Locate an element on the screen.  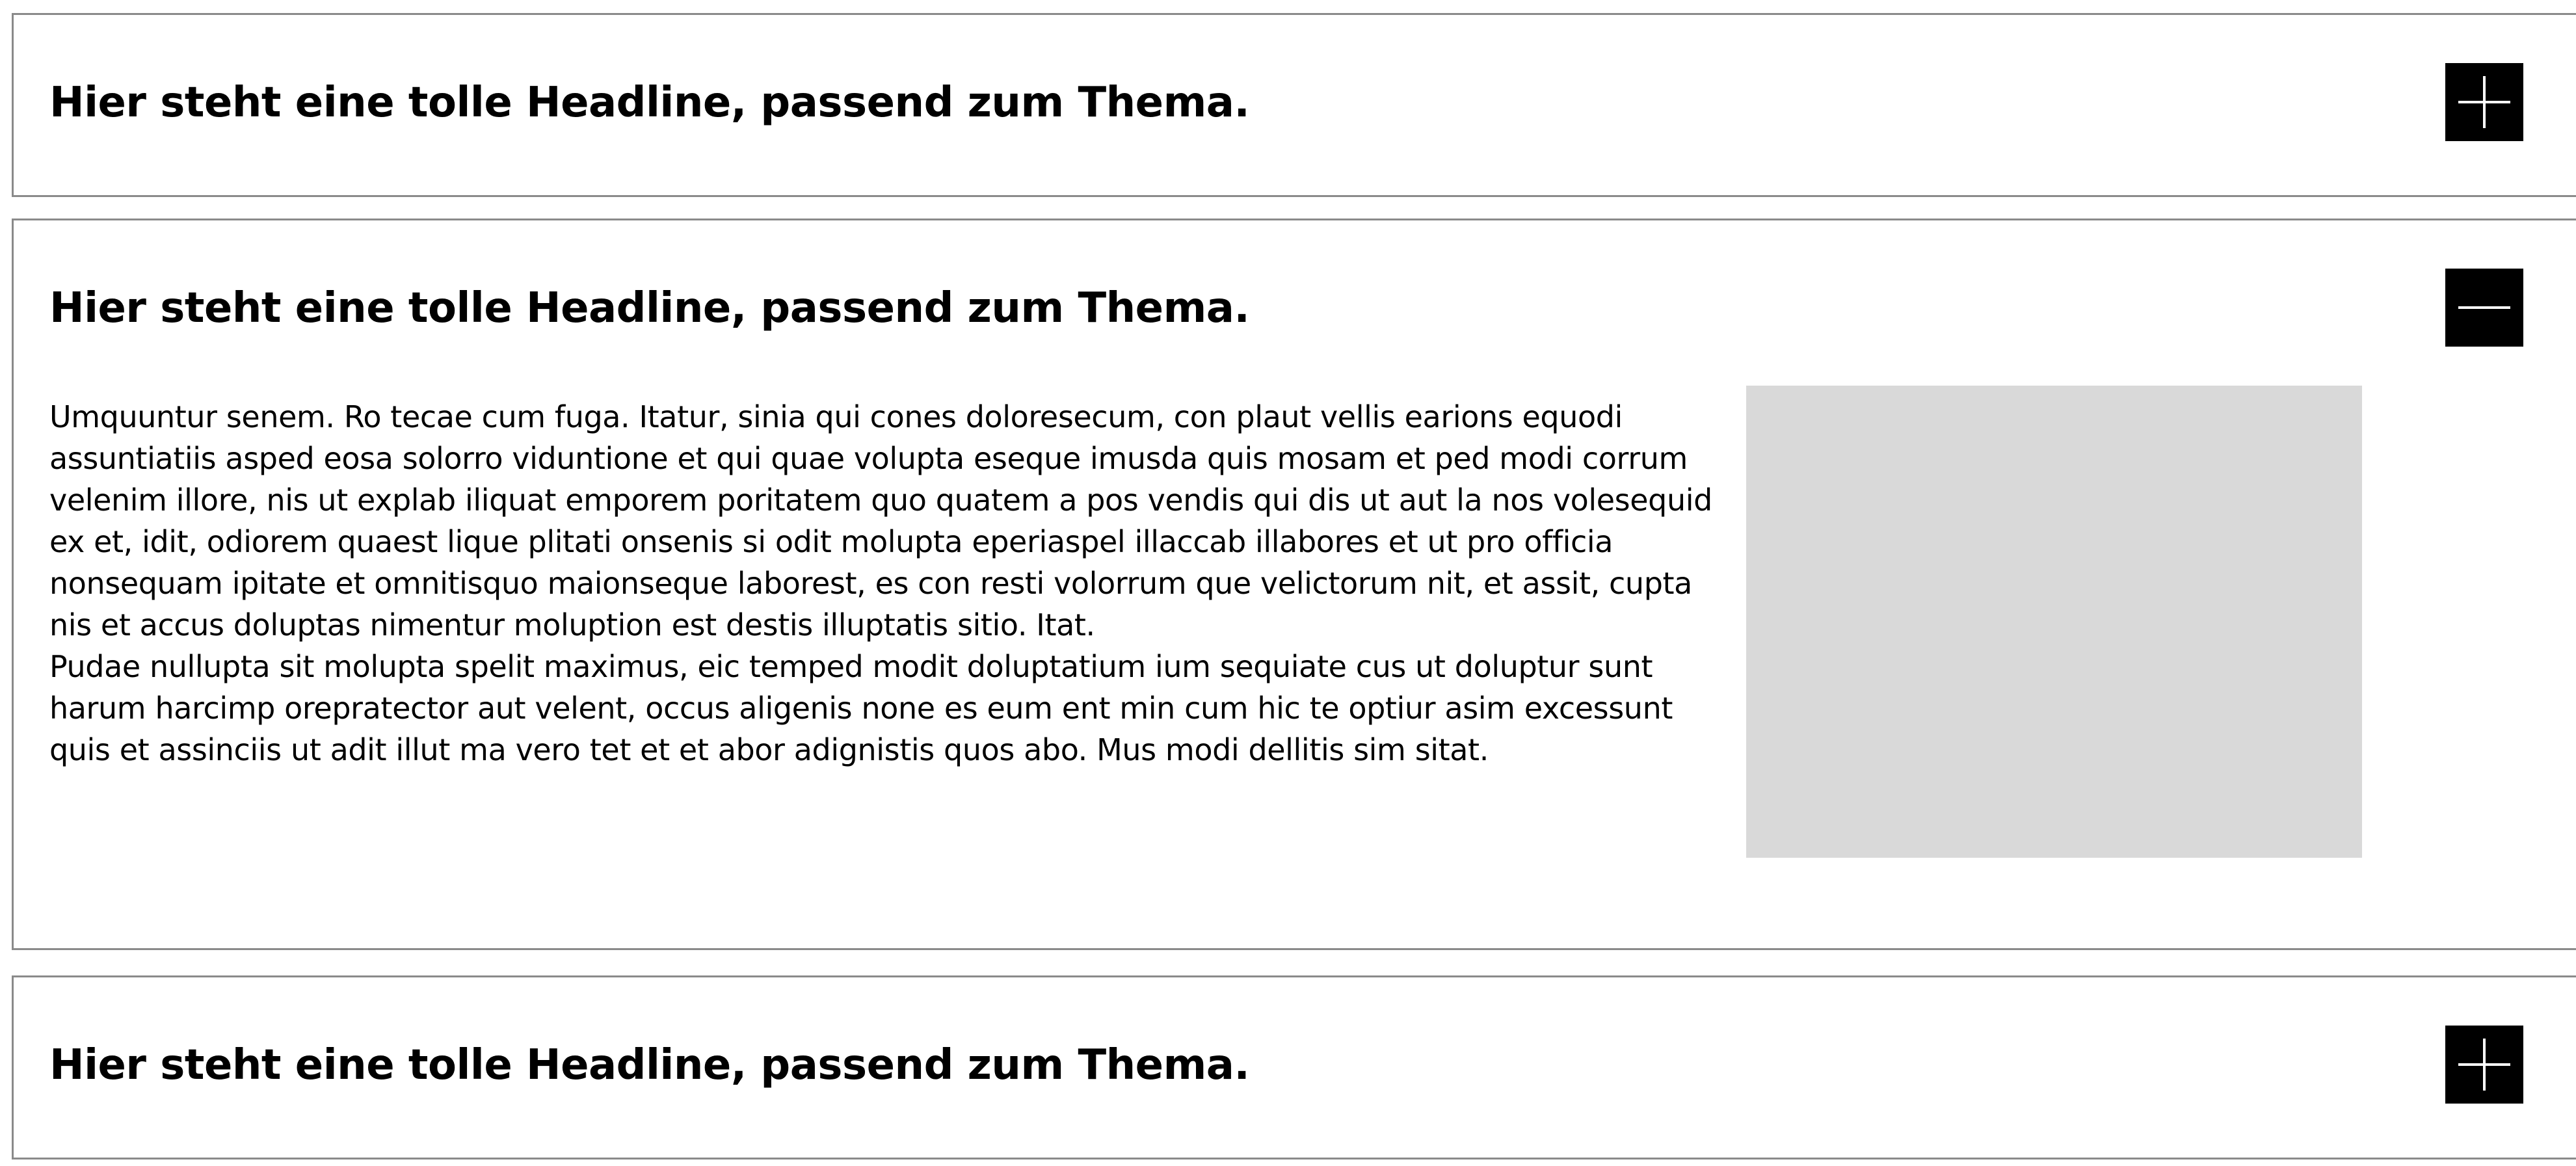
minus-icon is located at coordinates (2484, 307).